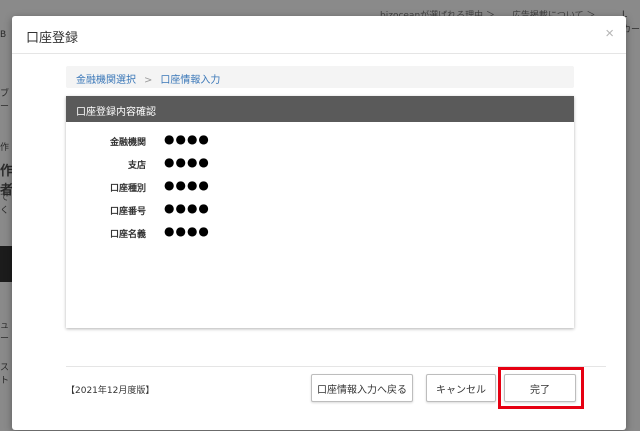  I want to click on row-label: 口座番号, so click(127, 212).